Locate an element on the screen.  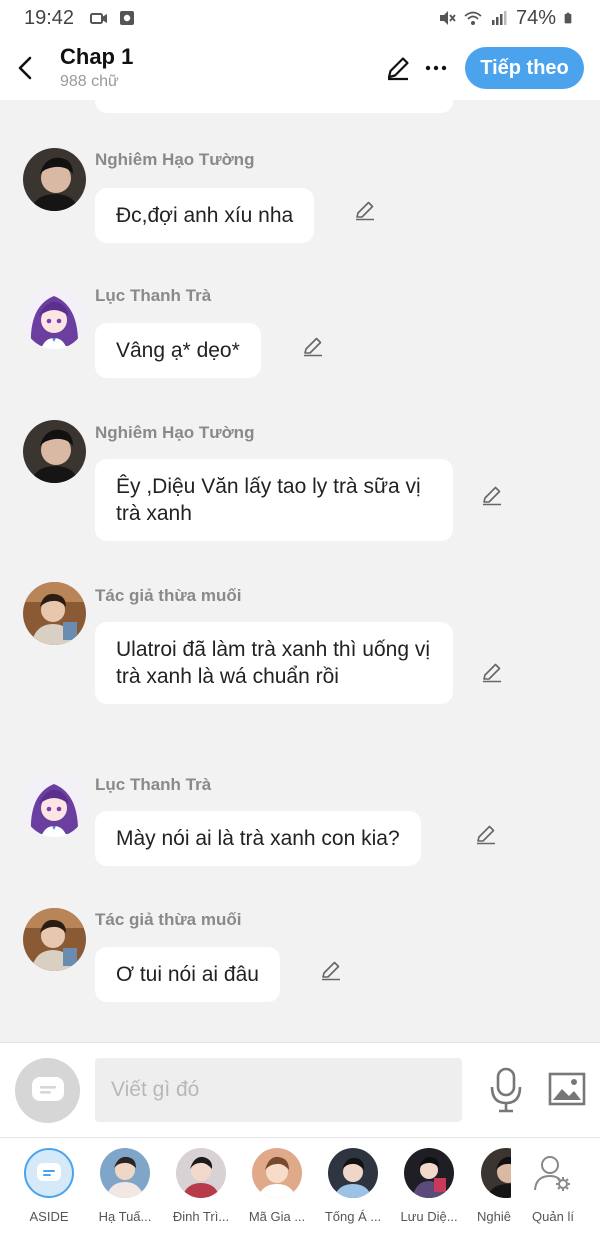
message-text: Đc,đợi anh xíu nha is located at coordinates (205, 215).